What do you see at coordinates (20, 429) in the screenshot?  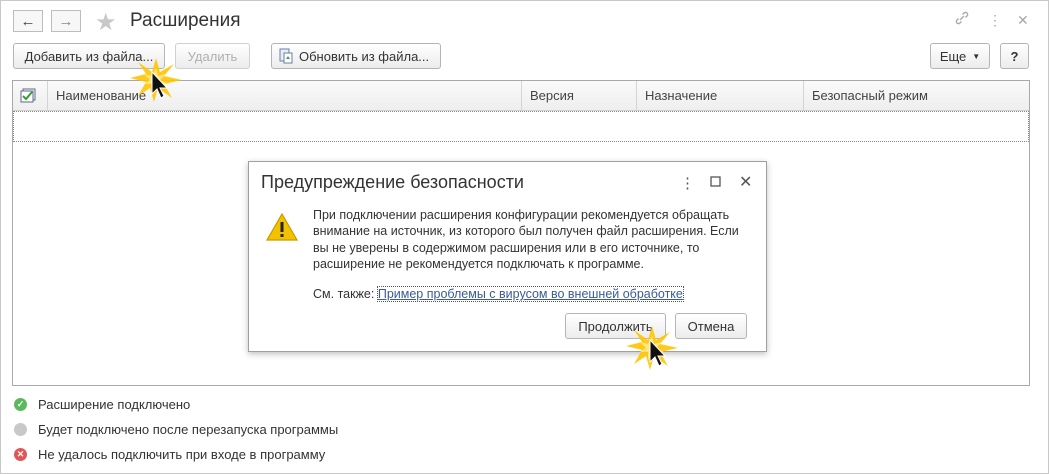 I see `gray-circle-icon` at bounding box center [20, 429].